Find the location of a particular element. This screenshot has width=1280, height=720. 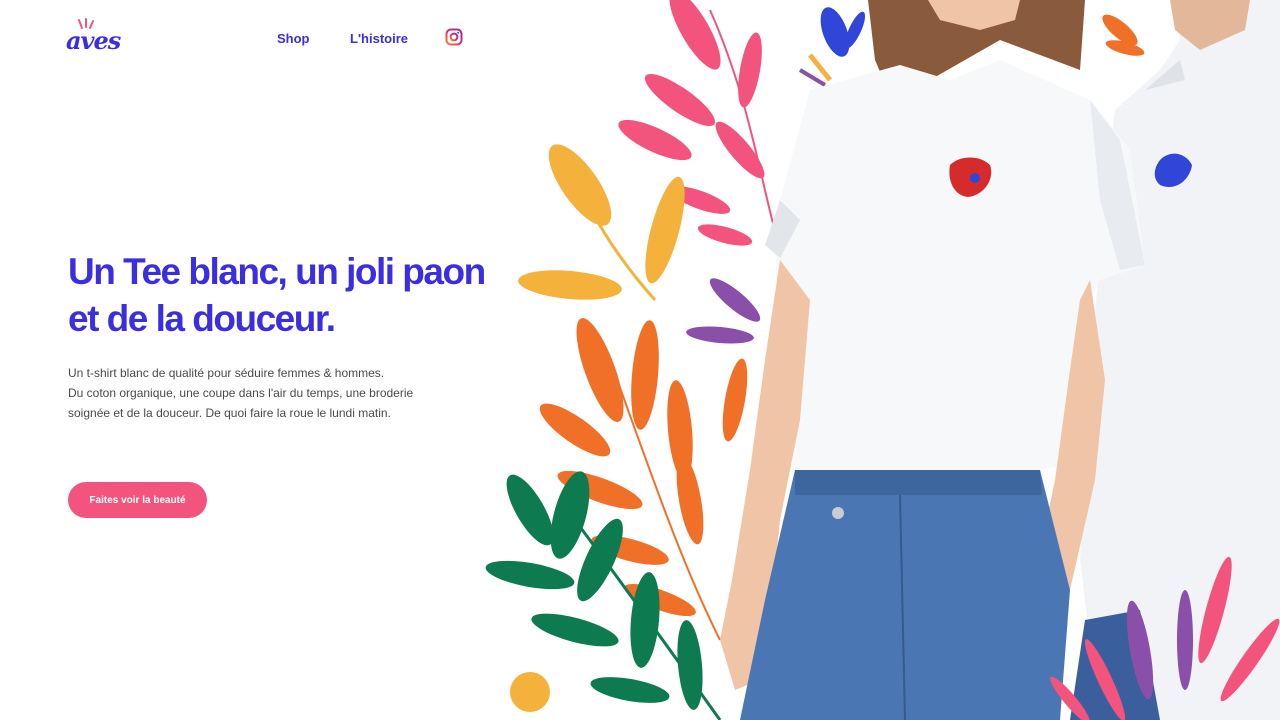

yellow-leaves-illustration is located at coordinates (601, 223).